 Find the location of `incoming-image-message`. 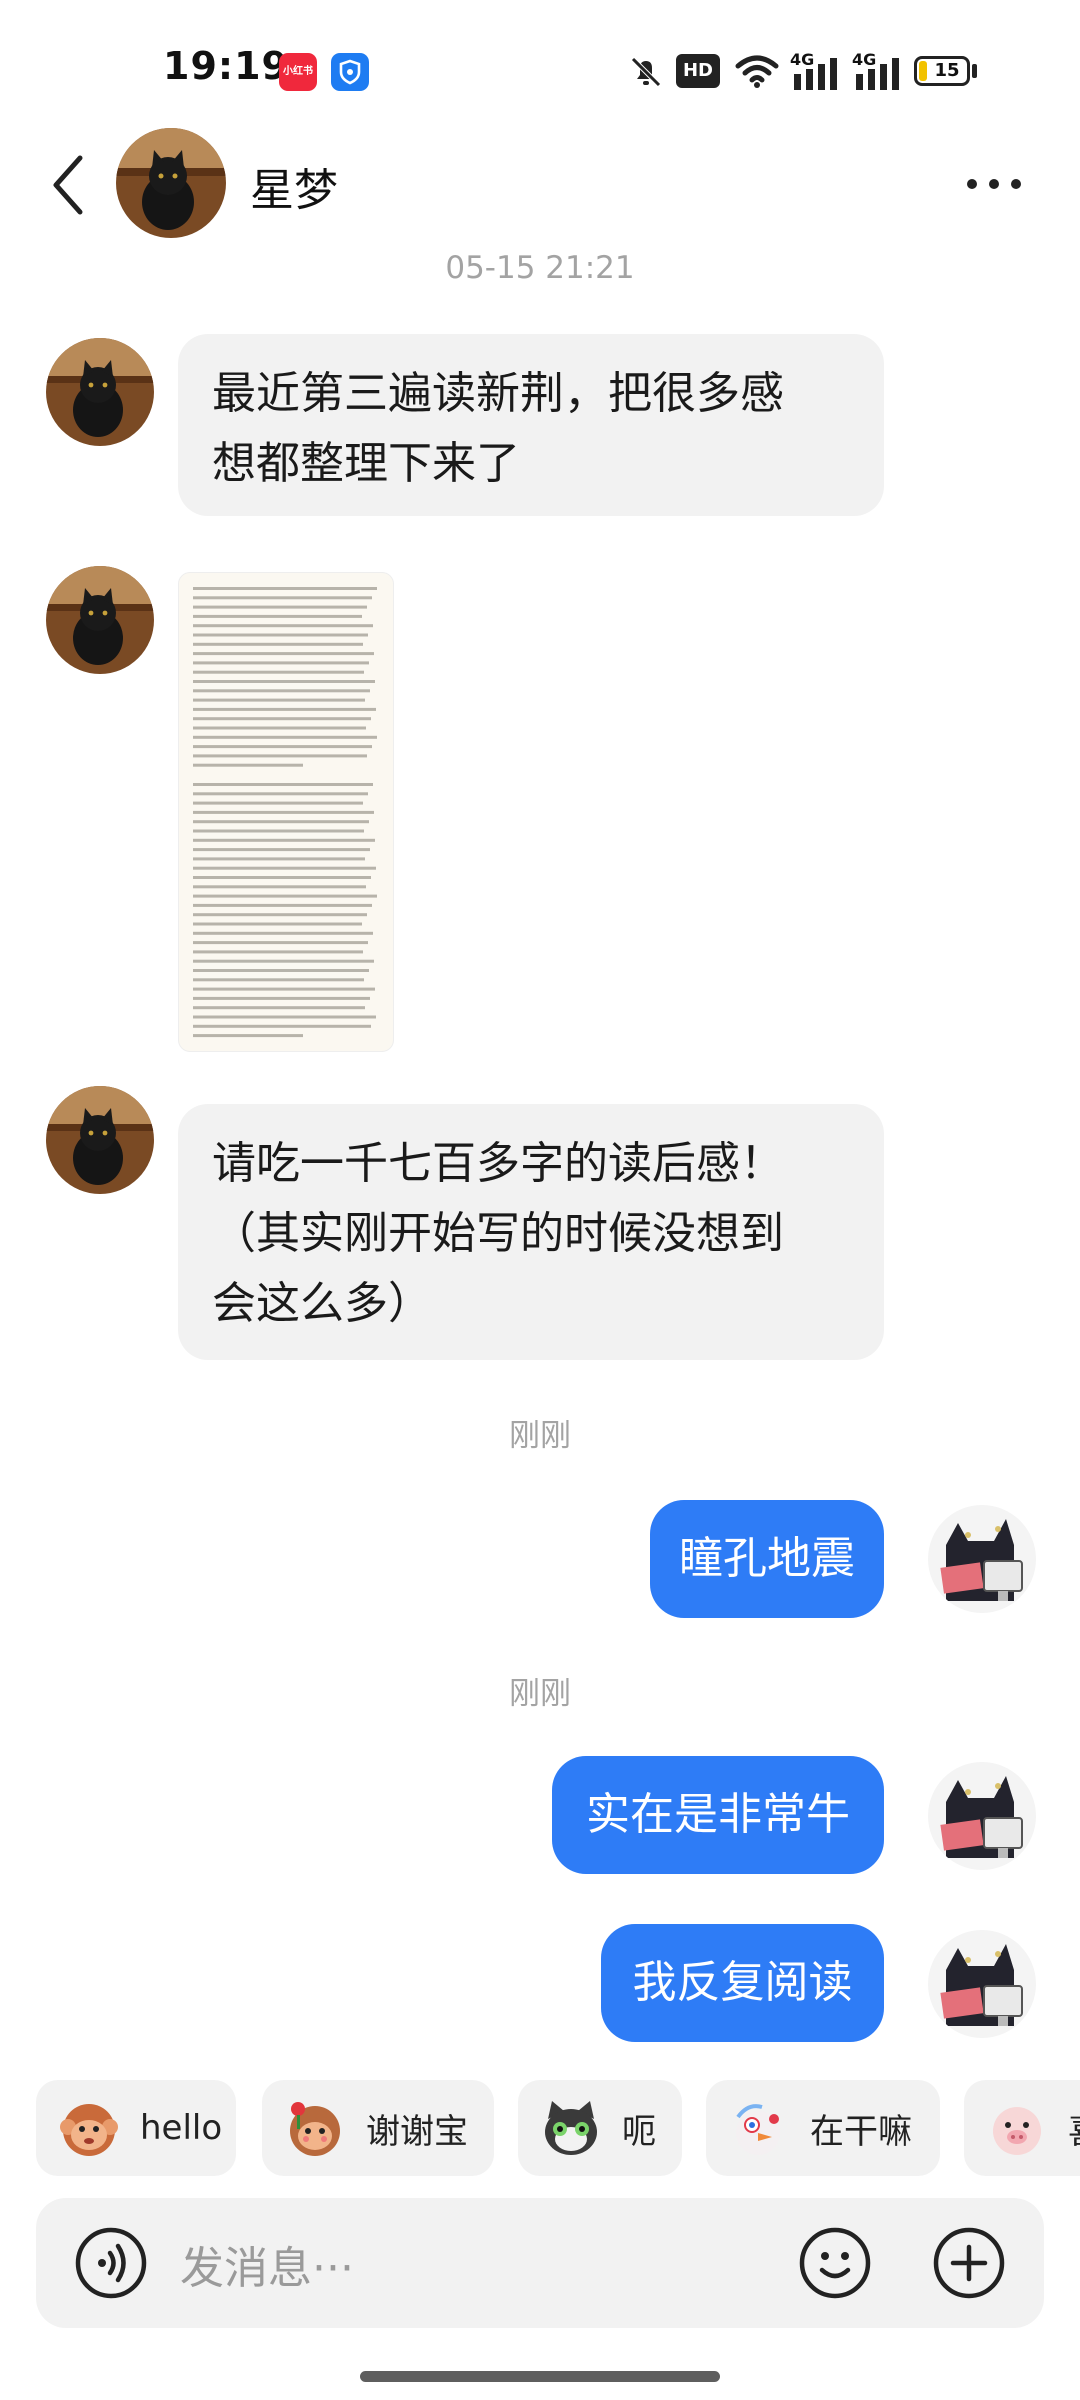

incoming-image-message is located at coordinates (286, 812).